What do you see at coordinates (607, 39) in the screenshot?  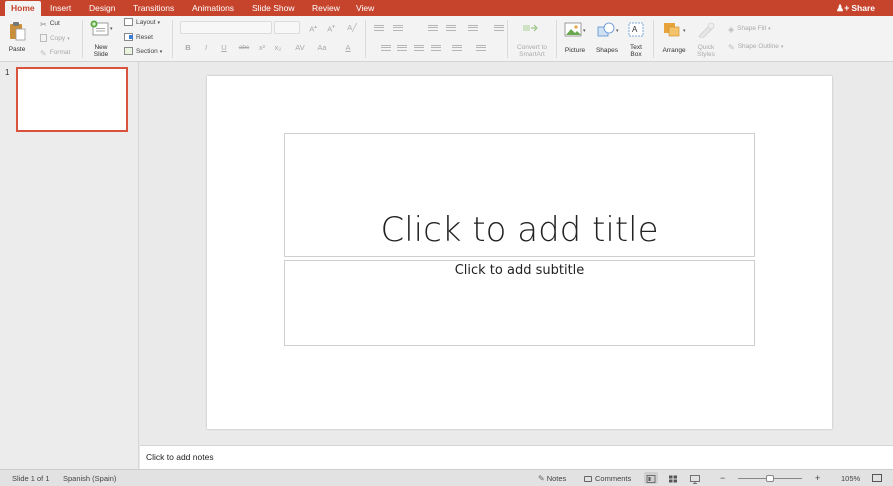 I see `shapes-button: ▾ Shapes` at bounding box center [607, 39].